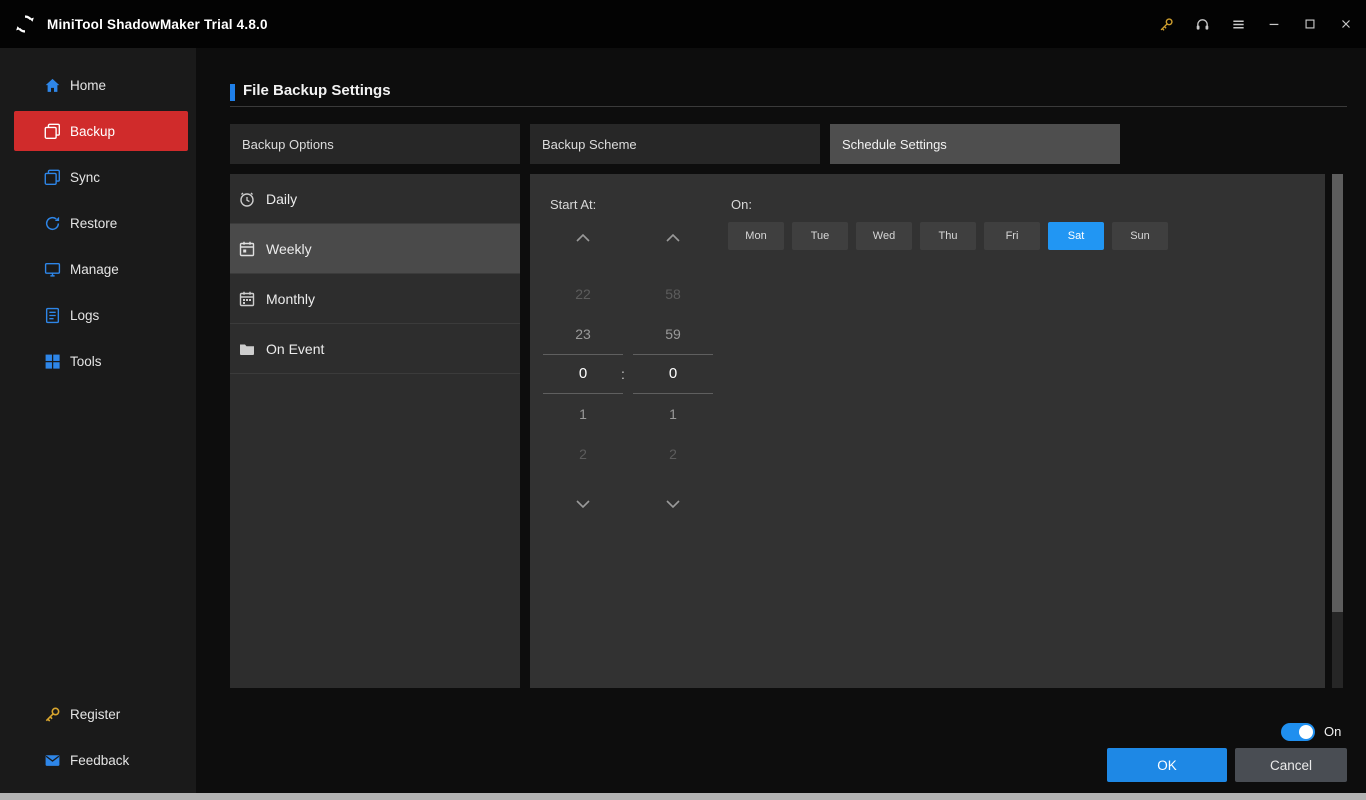 The width and height of the screenshot is (1366, 800). What do you see at coordinates (88, 85) in the screenshot?
I see `sidebar-item-label: Home` at bounding box center [88, 85].